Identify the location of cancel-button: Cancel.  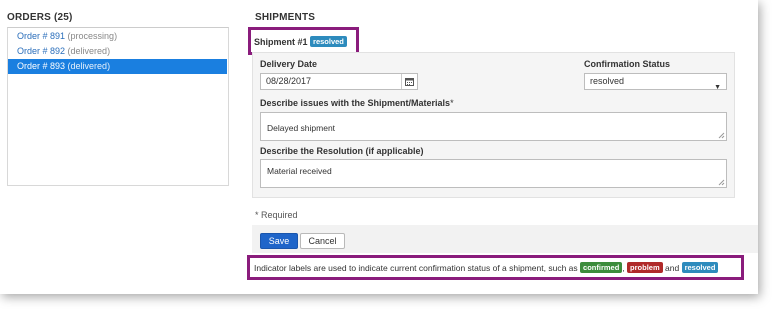
(322, 241).